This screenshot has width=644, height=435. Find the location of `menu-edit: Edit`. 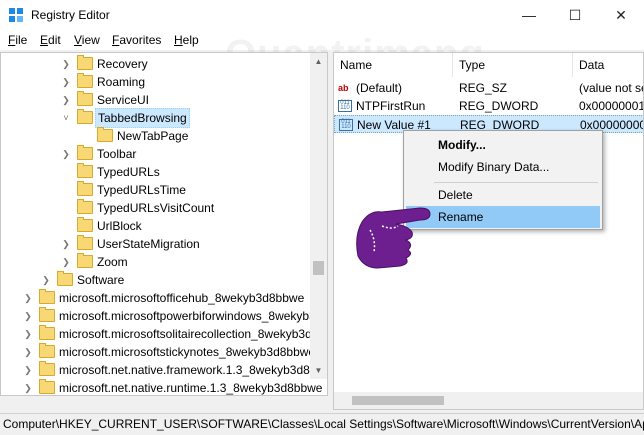

menu-edit: Edit is located at coordinates (50, 40).